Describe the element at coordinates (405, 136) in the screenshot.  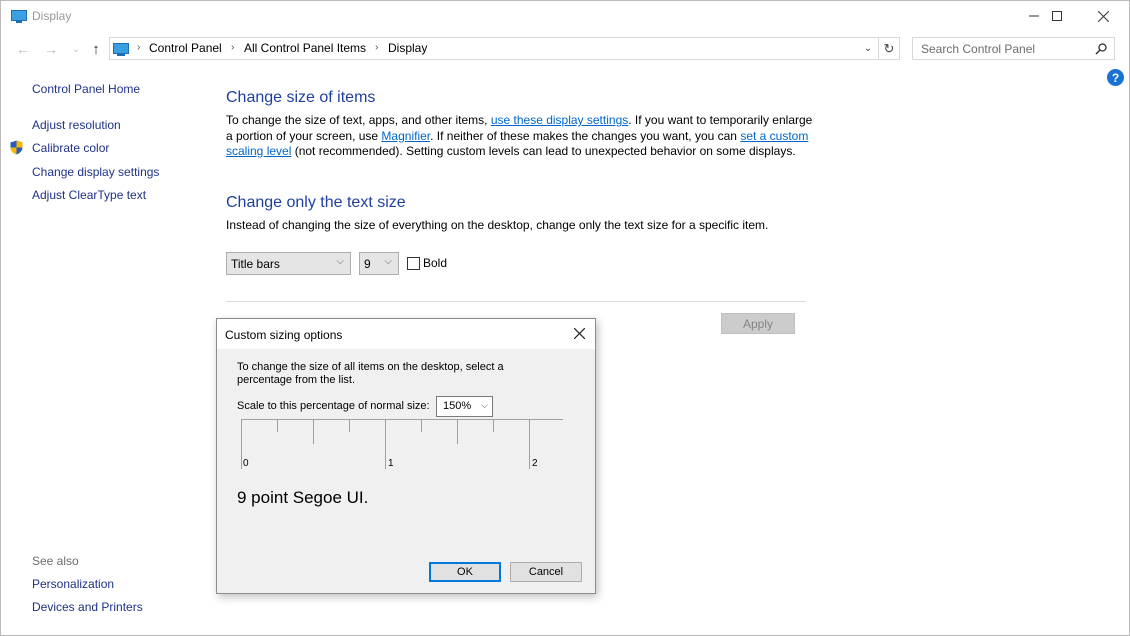
I see `magnifier-link: Magnifier` at that location.